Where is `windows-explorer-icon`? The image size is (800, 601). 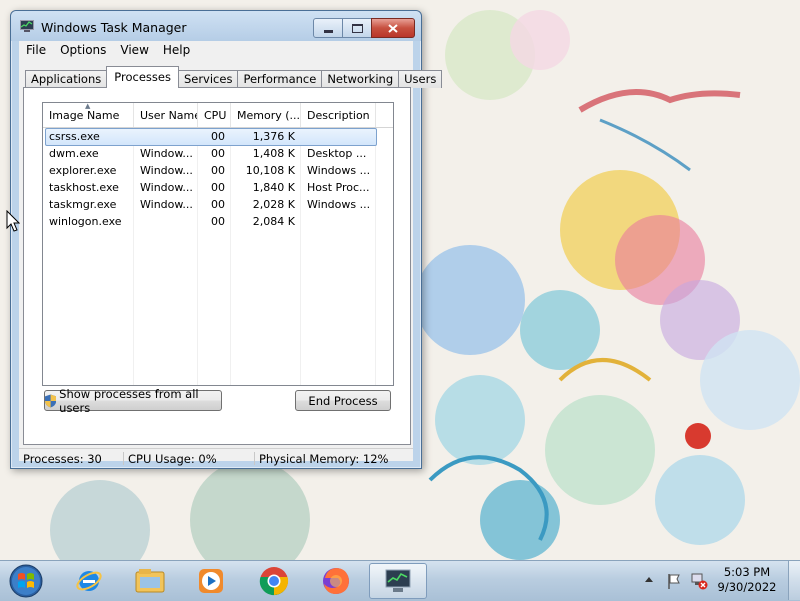 windows-explorer-icon is located at coordinates (150, 581).